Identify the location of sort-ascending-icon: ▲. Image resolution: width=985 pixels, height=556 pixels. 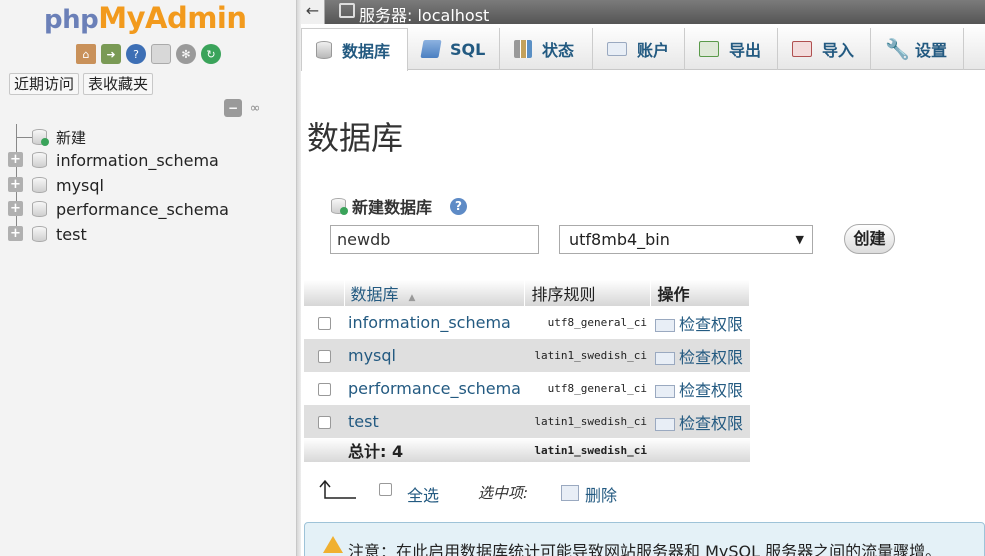
(412, 298).